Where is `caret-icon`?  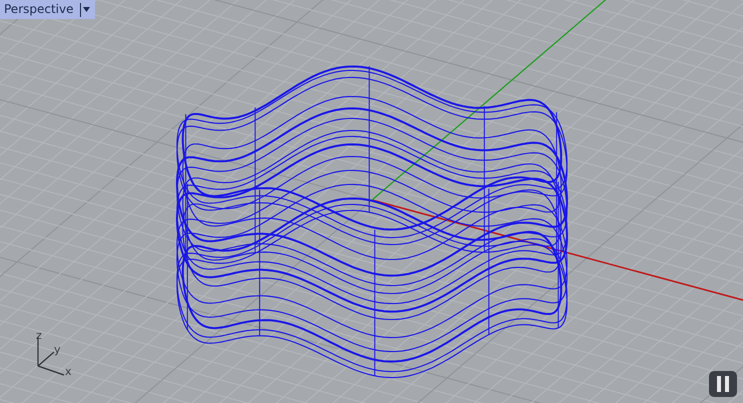 caret-icon is located at coordinates (86, 9).